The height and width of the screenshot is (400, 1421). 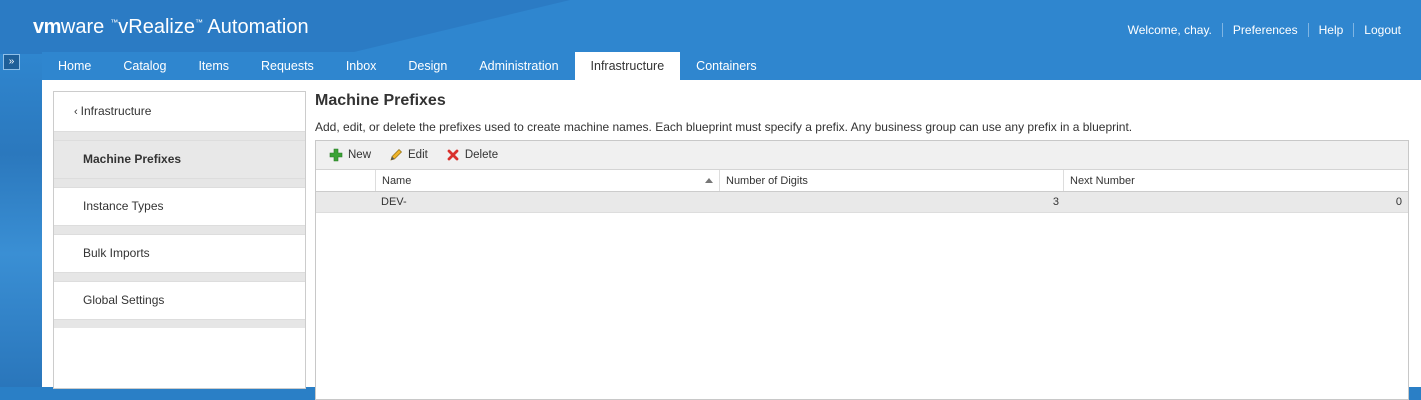 I want to click on logo-vm: vm, so click(x=47, y=27).